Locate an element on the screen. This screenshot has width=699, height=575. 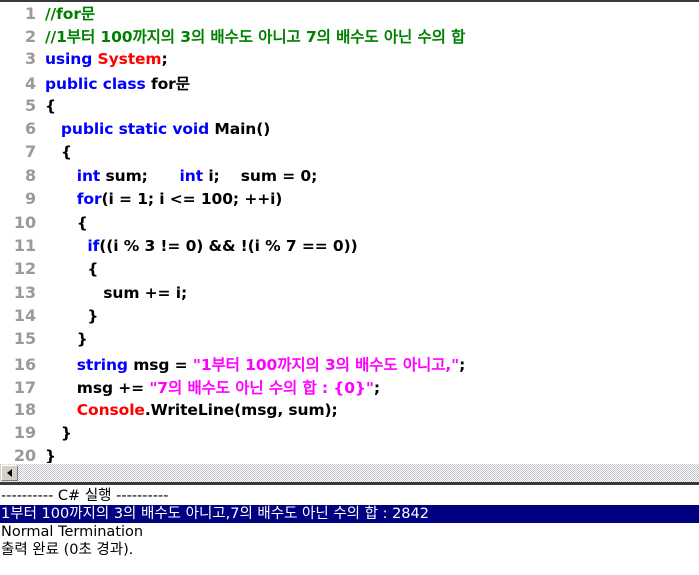
code-line-text: int sum; int i; sum = 0; is located at coordinates (181, 175).